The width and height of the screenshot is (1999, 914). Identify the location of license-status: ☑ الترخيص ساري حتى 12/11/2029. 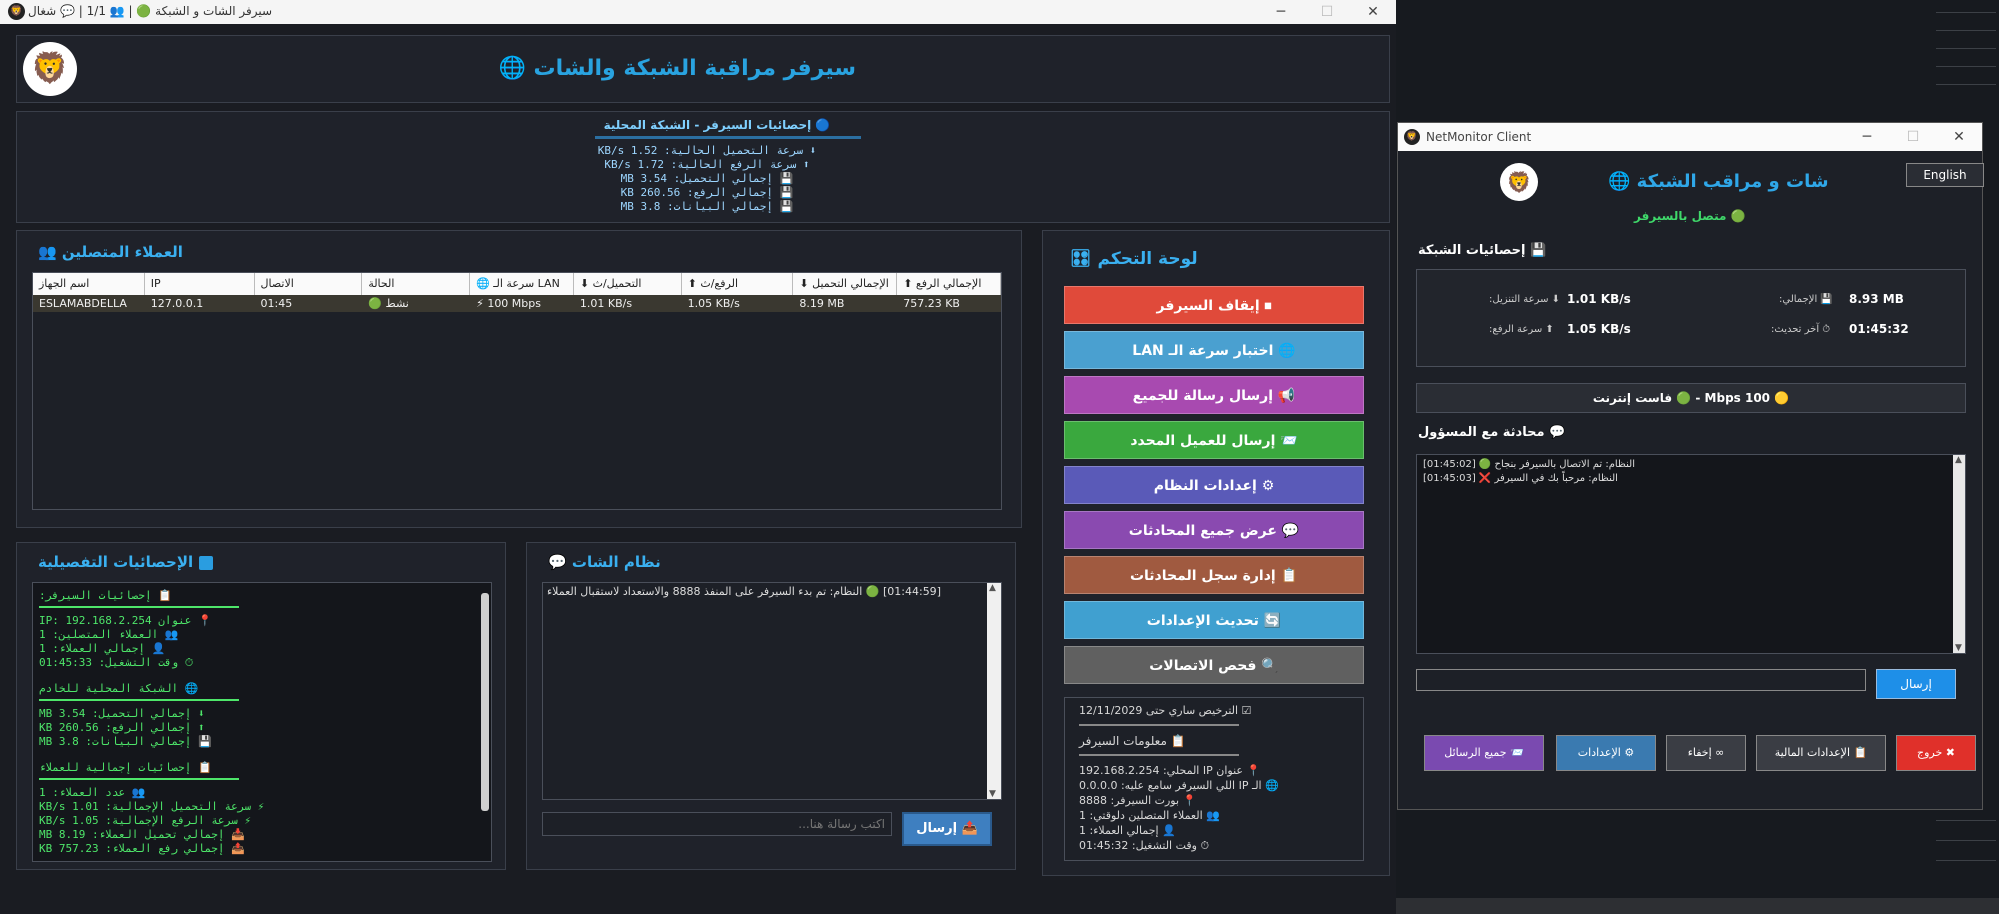
(1165, 710).